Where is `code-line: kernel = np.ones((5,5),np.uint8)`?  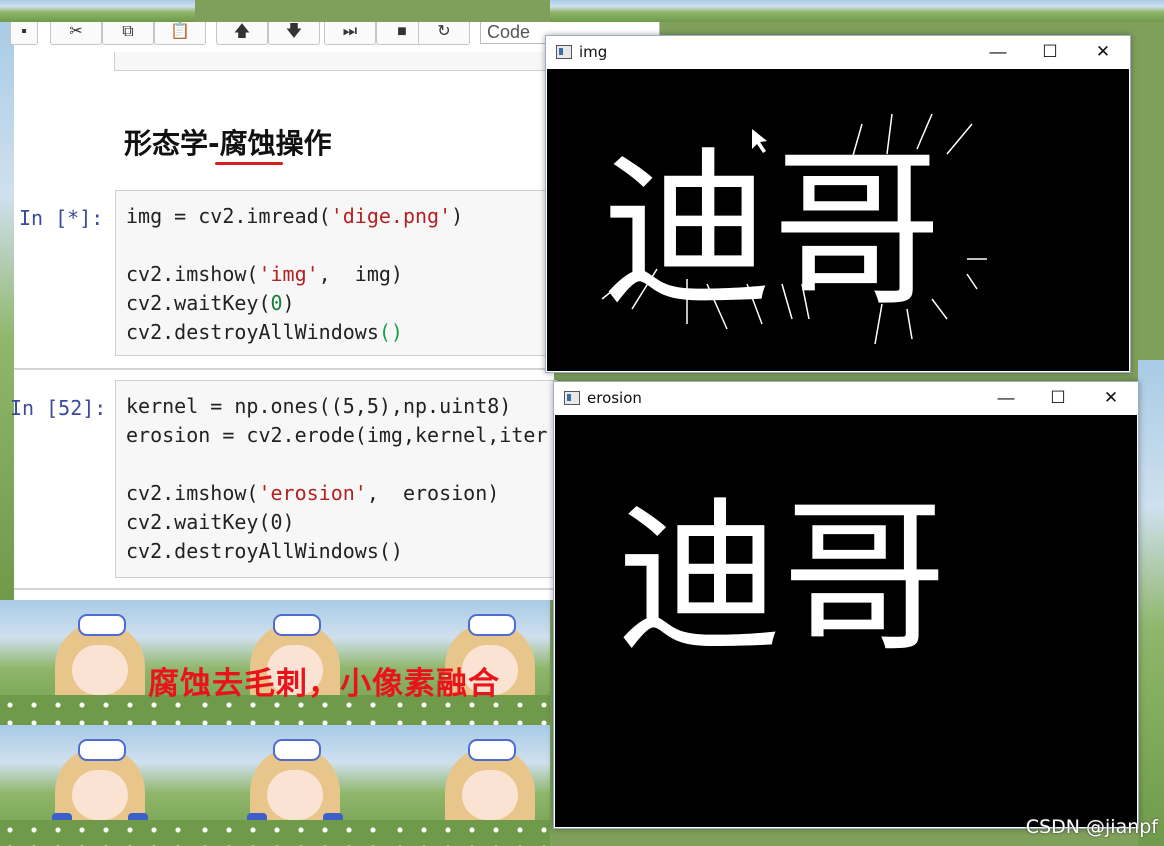
code-line: kernel = np.ones((5,5),np.uint8) is located at coordinates (319, 406).